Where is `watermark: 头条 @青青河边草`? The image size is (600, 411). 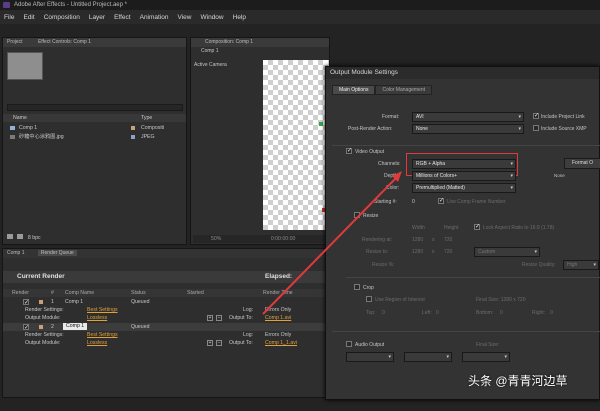 watermark: 头条 @青青河边草 is located at coordinates (518, 381).